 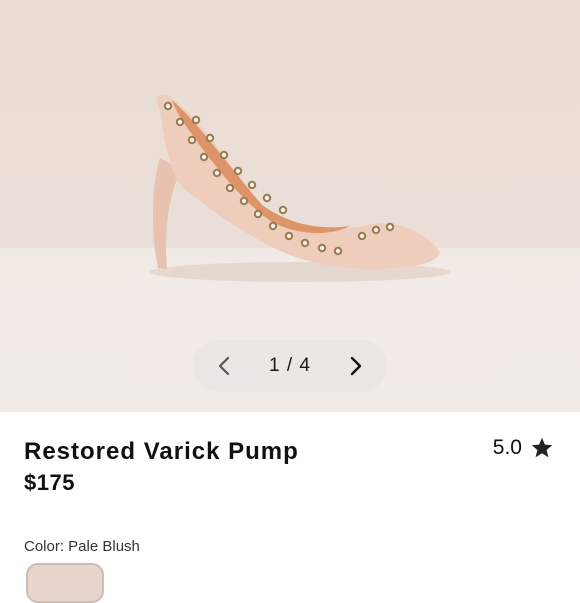 What do you see at coordinates (161, 451) in the screenshot?
I see `product-title: Restored Varick Pump` at bounding box center [161, 451].